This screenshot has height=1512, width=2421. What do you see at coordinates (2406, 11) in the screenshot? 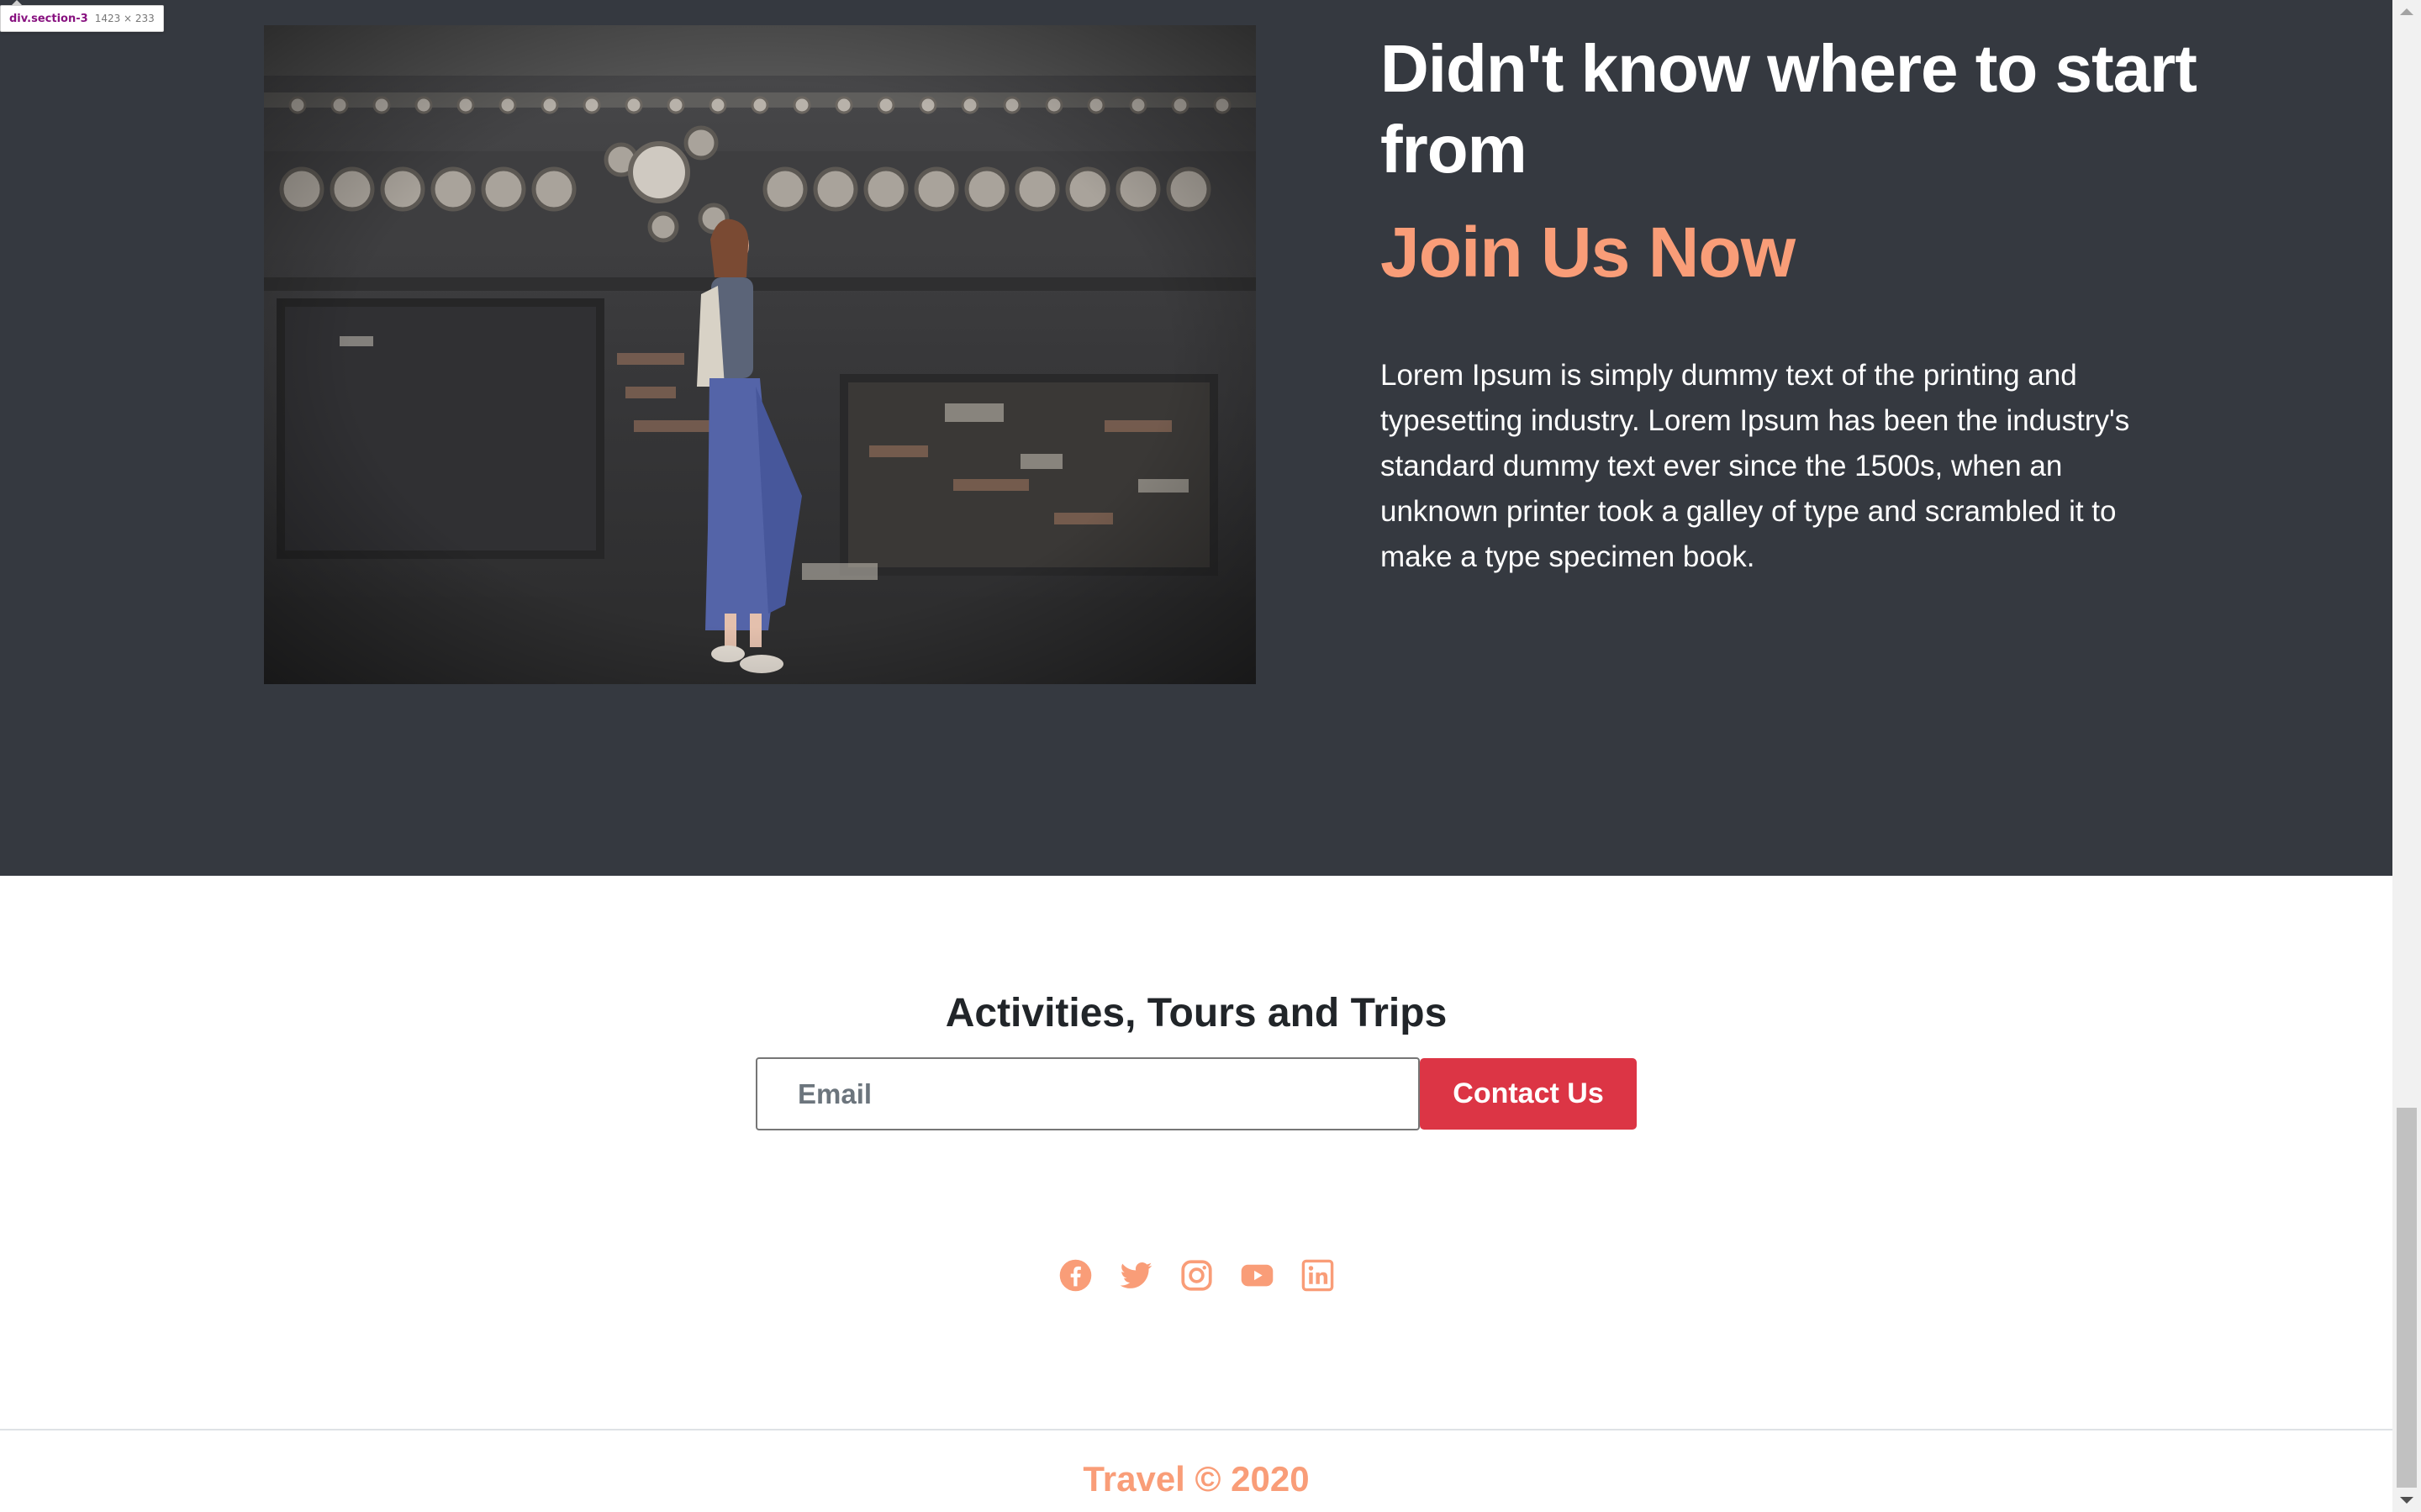
I see `scroll-up-arrow-icon` at bounding box center [2406, 11].